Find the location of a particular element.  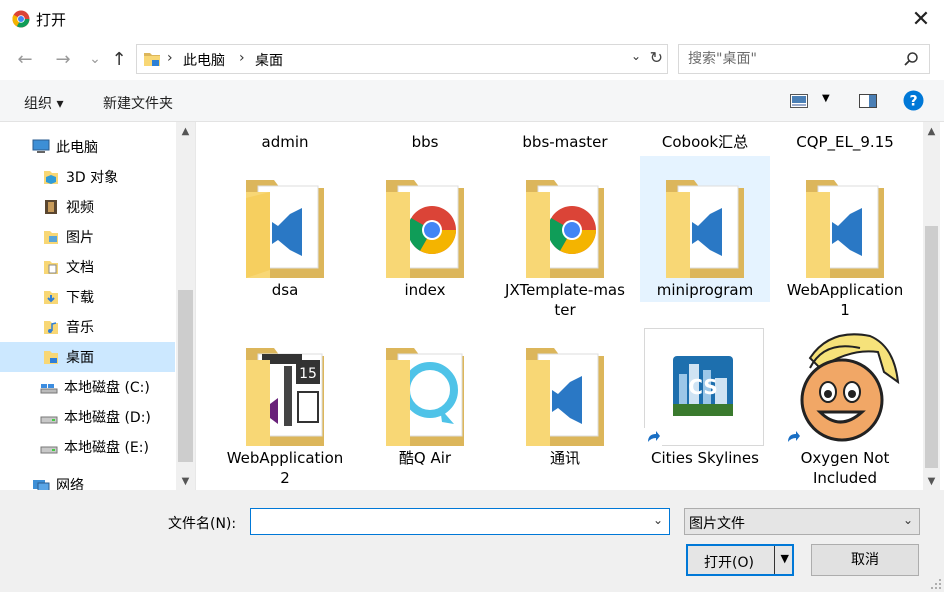

computer-icon is located at coordinates (41, 146).